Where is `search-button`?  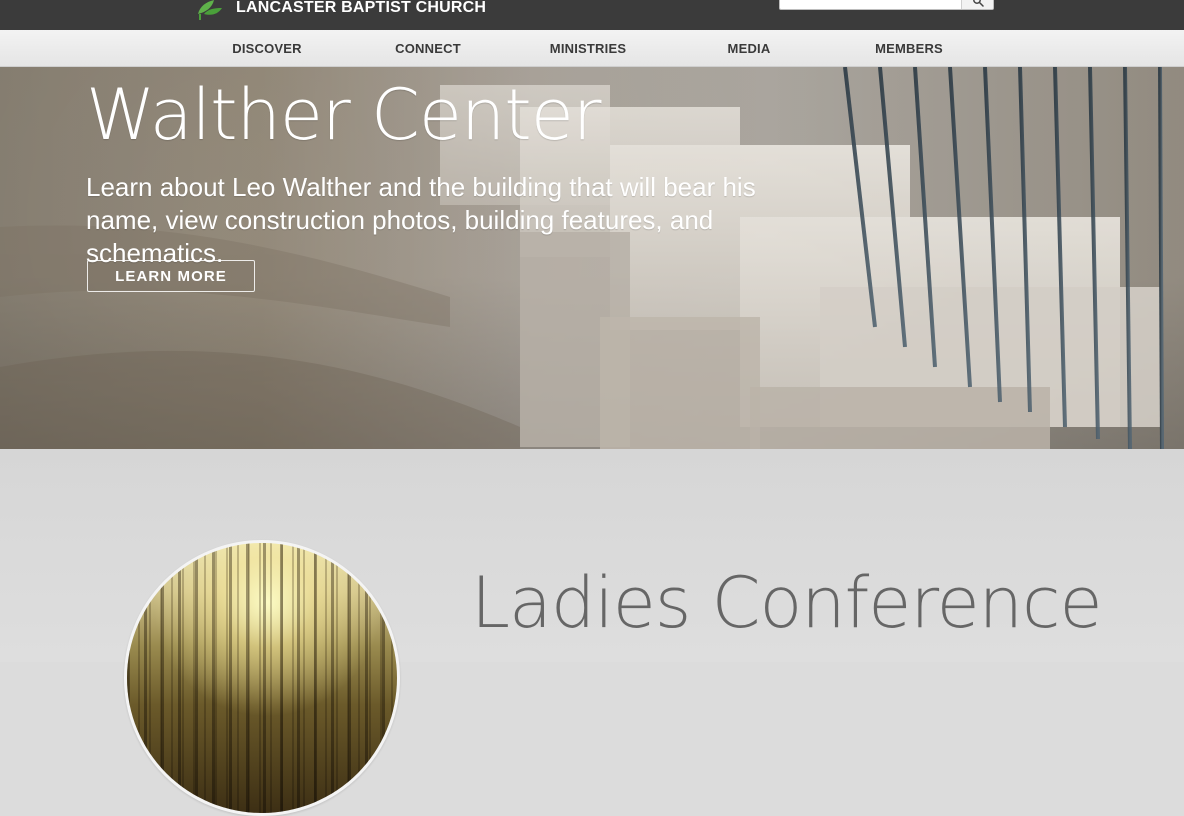
search-button is located at coordinates (977, 4).